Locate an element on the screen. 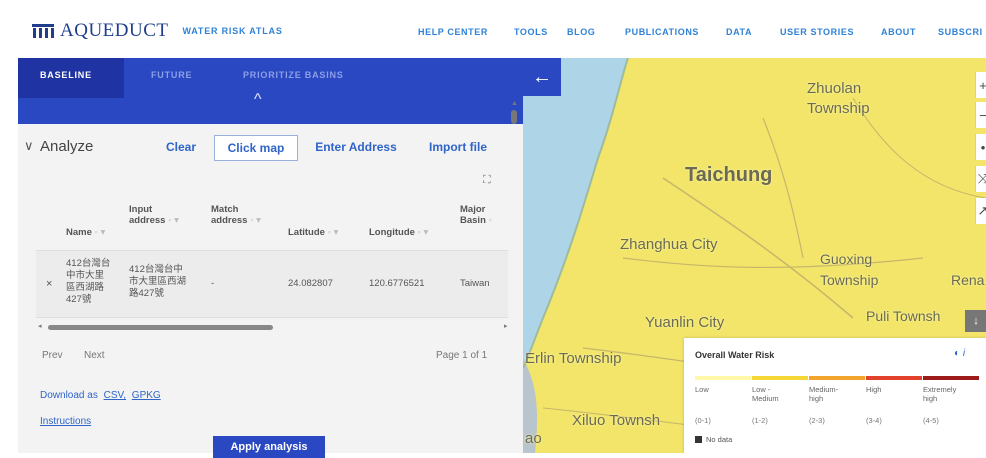 The image size is (986, 458). tab-bar: BASELINE FUTURE PRIORITIZE BASINS ^ is located at coordinates (270, 91).